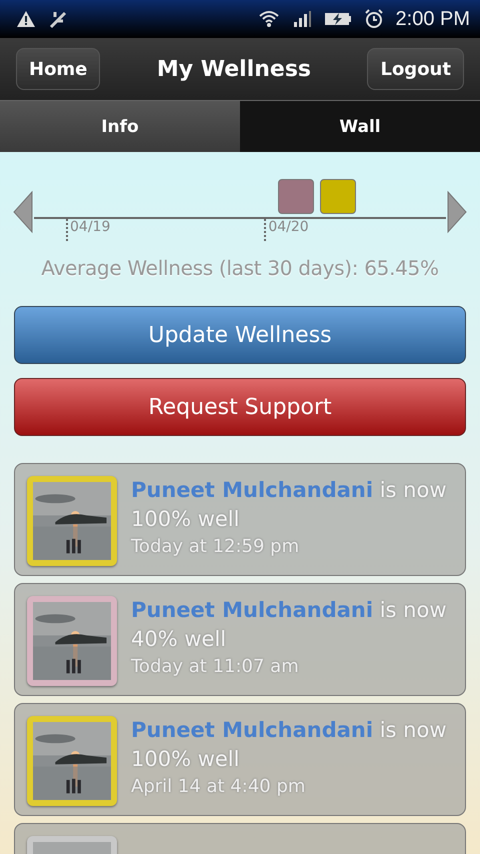 The image size is (480, 854). What do you see at coordinates (88, 230) in the screenshot?
I see `date-label: 04/19` at bounding box center [88, 230].